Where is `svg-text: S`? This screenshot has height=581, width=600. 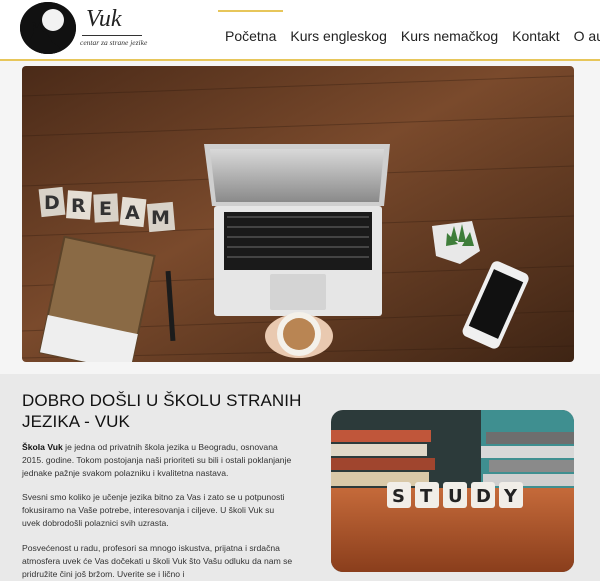 svg-text: S is located at coordinates (398, 496).